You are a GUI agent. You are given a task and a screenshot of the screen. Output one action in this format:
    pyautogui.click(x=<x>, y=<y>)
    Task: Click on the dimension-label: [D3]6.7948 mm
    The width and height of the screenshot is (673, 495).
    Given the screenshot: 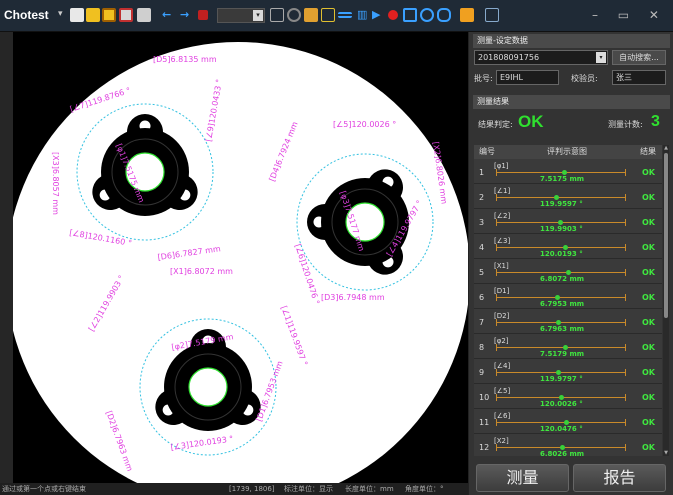 What is the action you would take?
    pyautogui.click(x=353, y=297)
    